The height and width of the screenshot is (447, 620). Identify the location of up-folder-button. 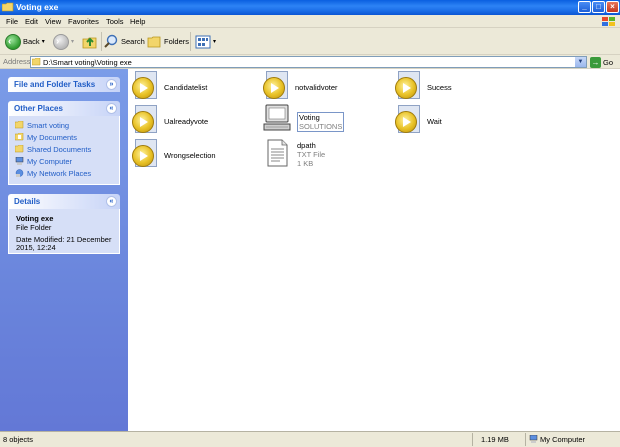
(90, 41).